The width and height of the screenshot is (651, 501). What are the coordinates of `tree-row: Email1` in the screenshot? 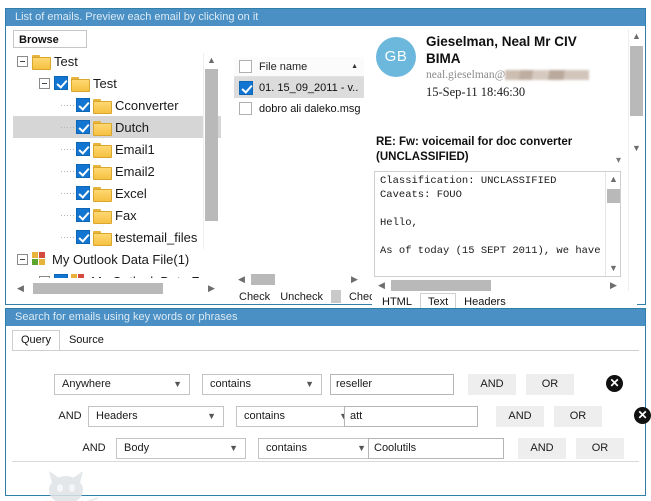 It's located at (117, 149).